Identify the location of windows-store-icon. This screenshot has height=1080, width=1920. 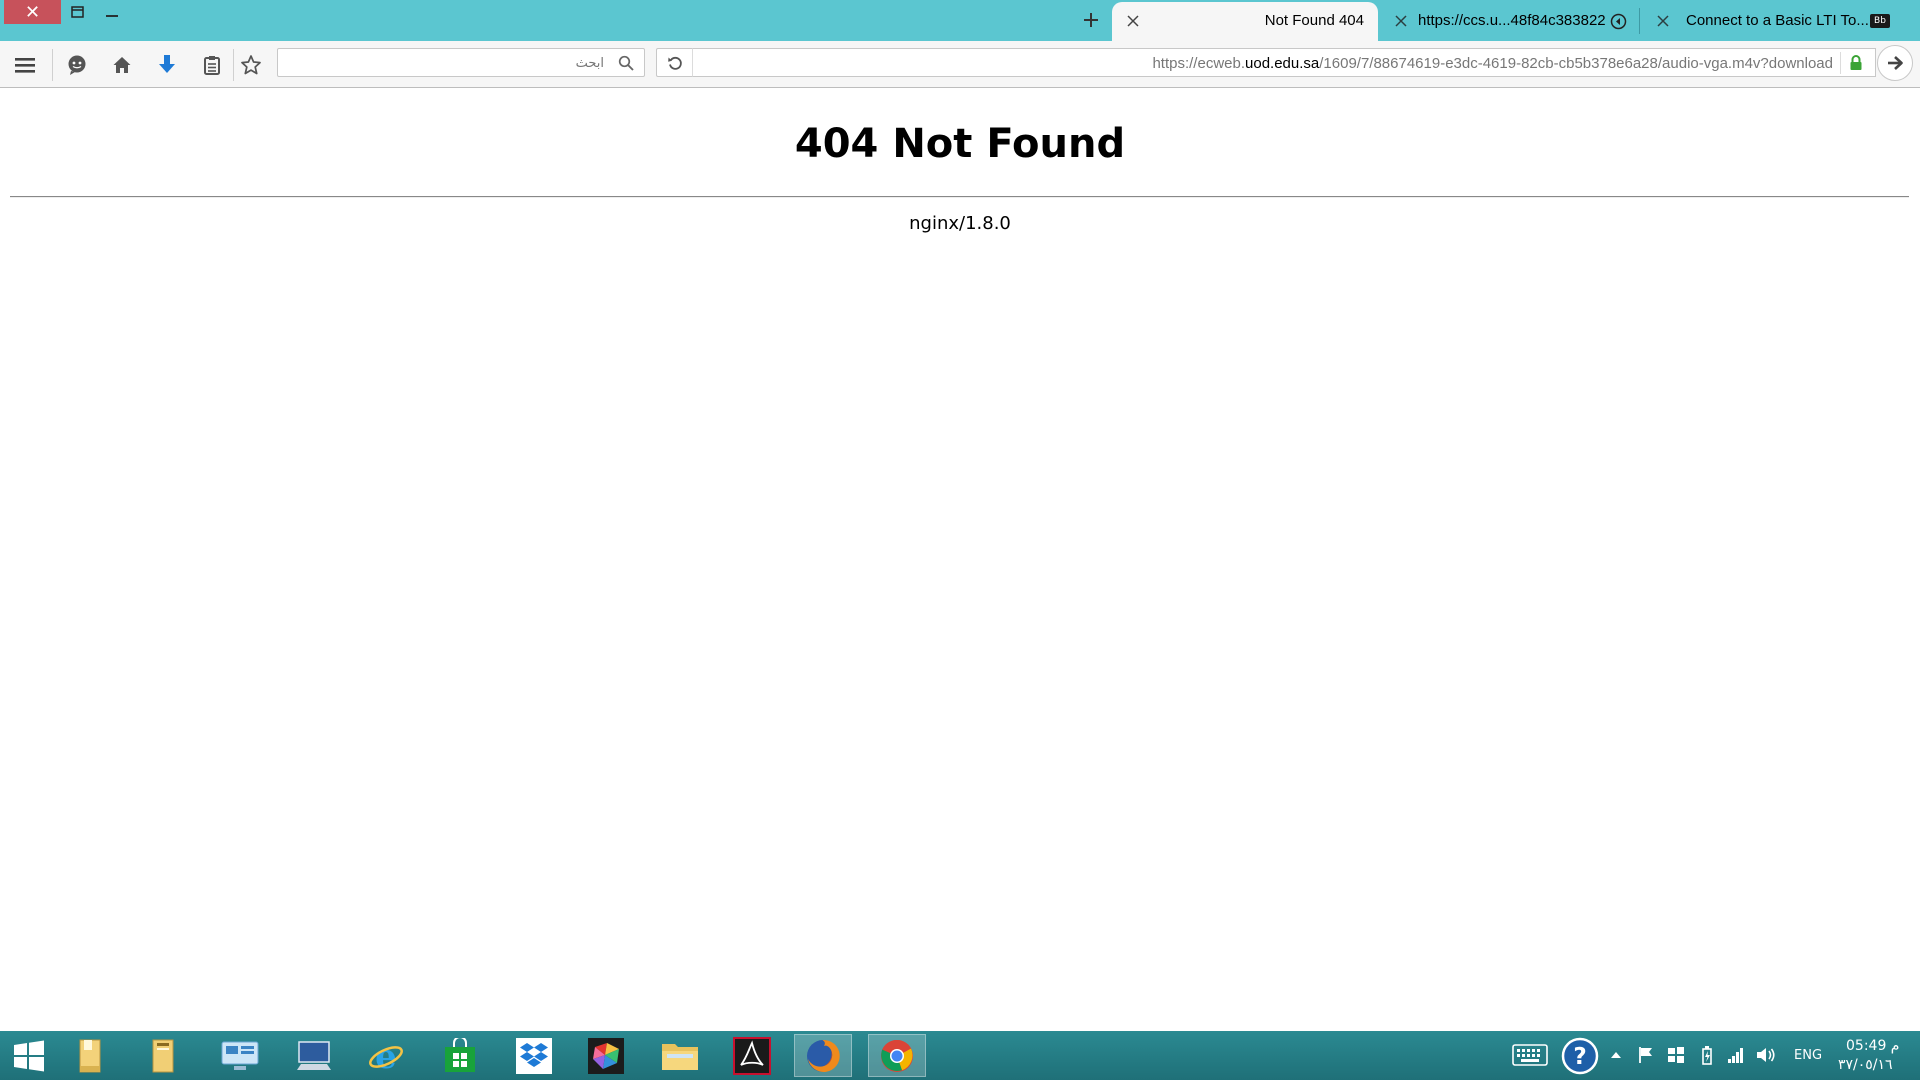
(460, 1055).